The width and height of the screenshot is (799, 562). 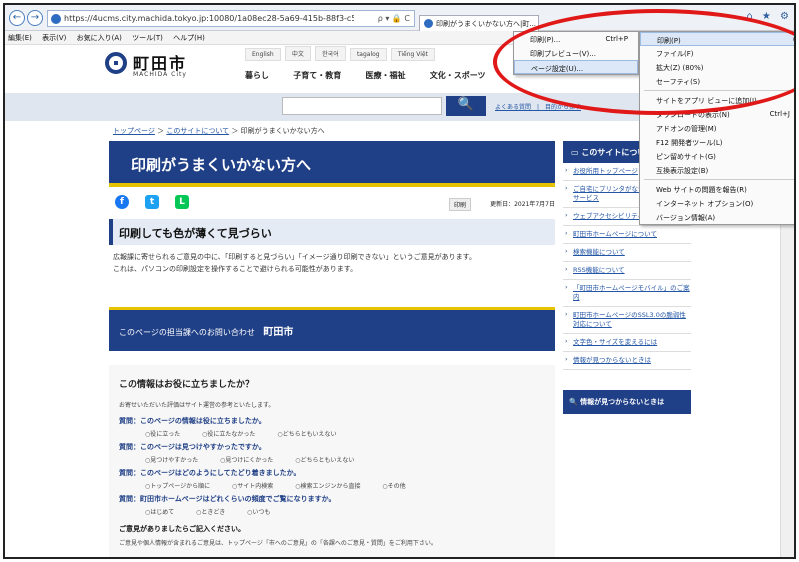 I want to click on menu-tools: ツール(T), so click(x=148, y=37).